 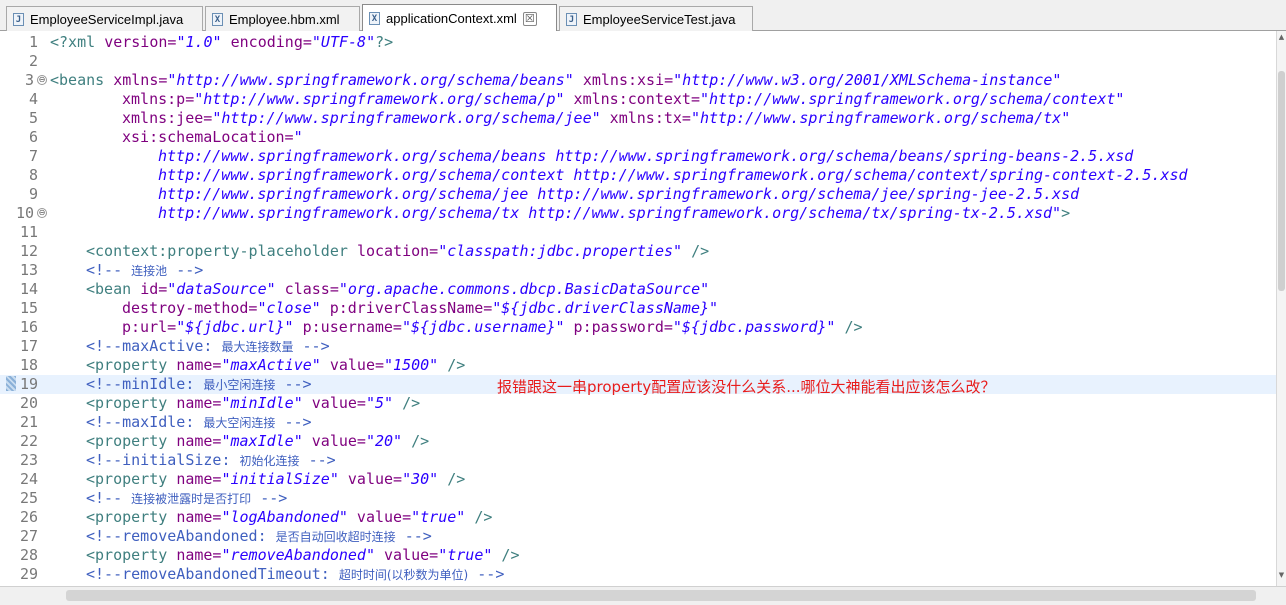 I want to click on code-line: 6 xsi:schemaLocation=", so click(x=638, y=137).